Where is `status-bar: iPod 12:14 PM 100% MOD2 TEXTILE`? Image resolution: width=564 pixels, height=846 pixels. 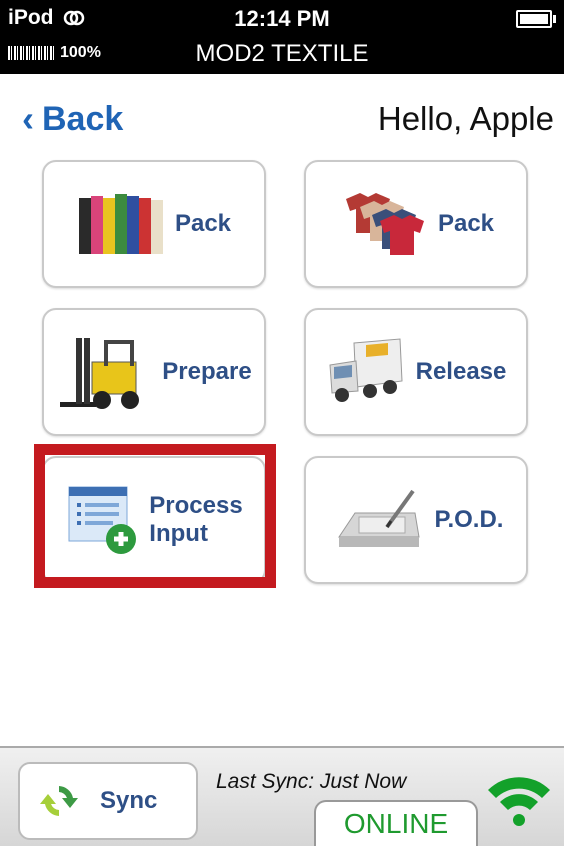 status-bar: iPod 12:14 PM 100% MOD2 TEXTILE is located at coordinates (282, 37).